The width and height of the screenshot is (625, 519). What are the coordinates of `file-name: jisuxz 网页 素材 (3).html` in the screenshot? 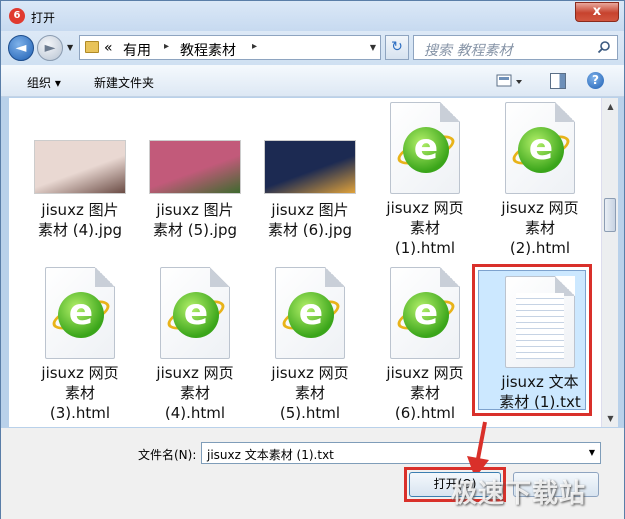 It's located at (80, 393).